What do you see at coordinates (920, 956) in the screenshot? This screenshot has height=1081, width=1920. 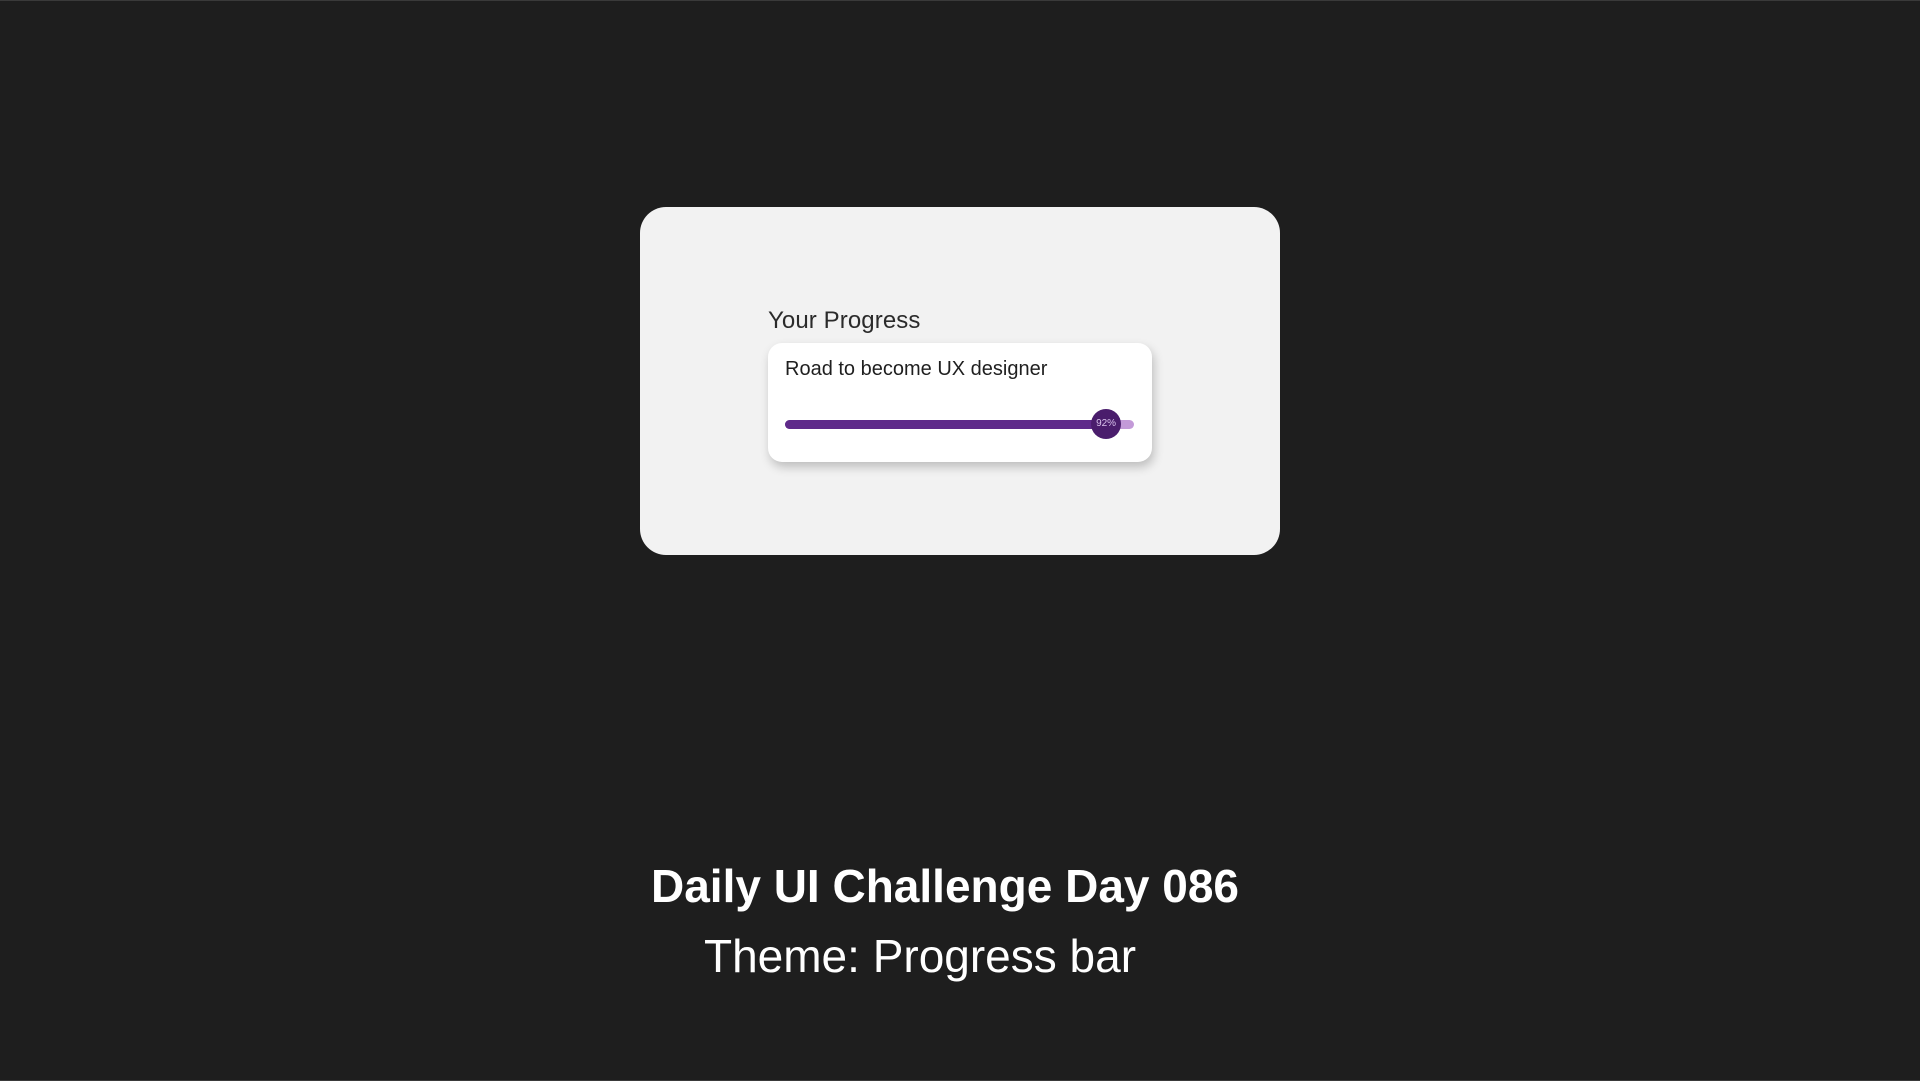 I see `challenge-theme: Theme: Progress bar` at bounding box center [920, 956].